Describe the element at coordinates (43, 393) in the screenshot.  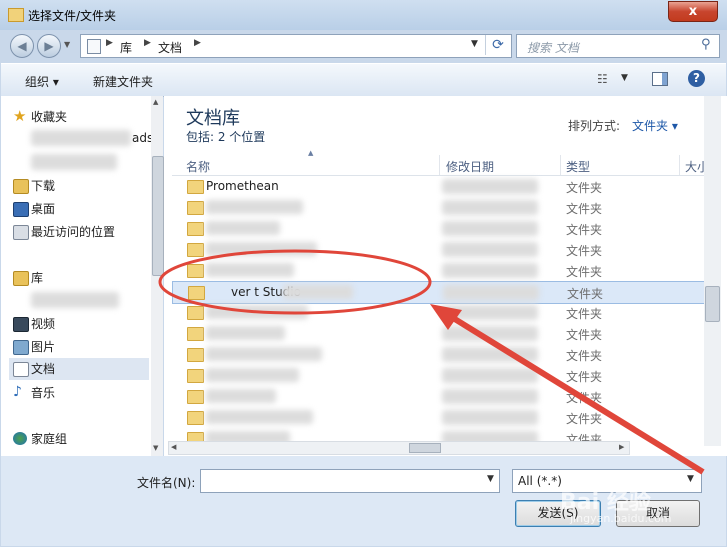
I see `nav-music-label: 音乐` at that location.